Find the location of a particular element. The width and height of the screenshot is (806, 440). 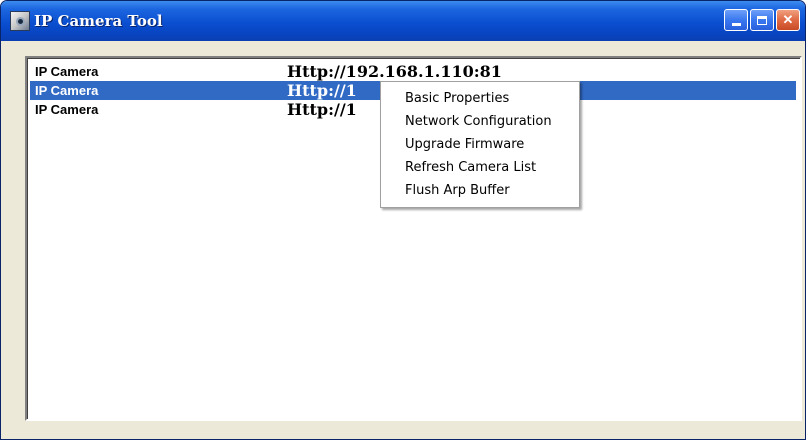

camera-address: Http://192.168.1.110:81 is located at coordinates (394, 71).